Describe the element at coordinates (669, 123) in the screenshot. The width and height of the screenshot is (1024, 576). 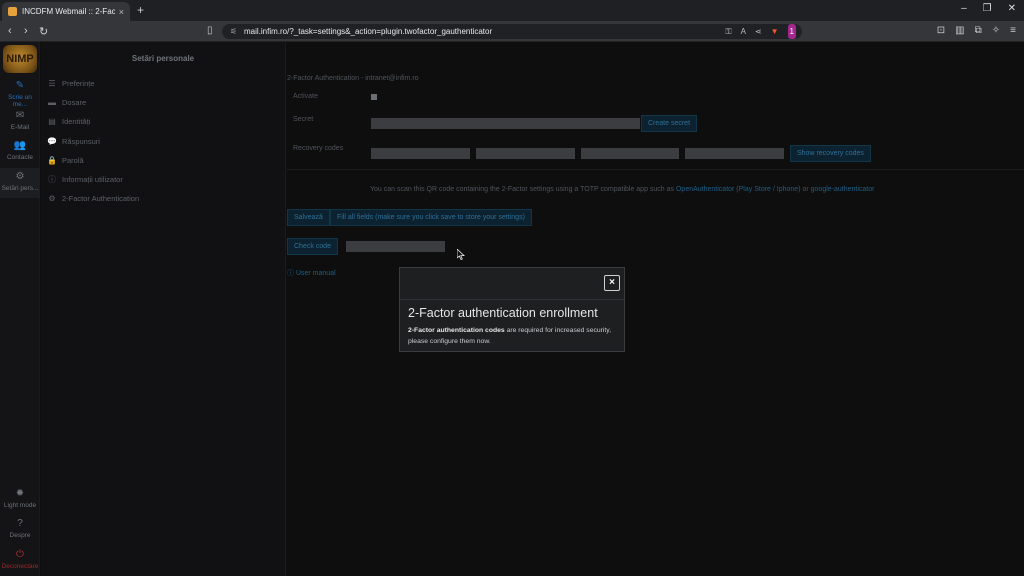
I see `create-secret-button: Create secret` at that location.